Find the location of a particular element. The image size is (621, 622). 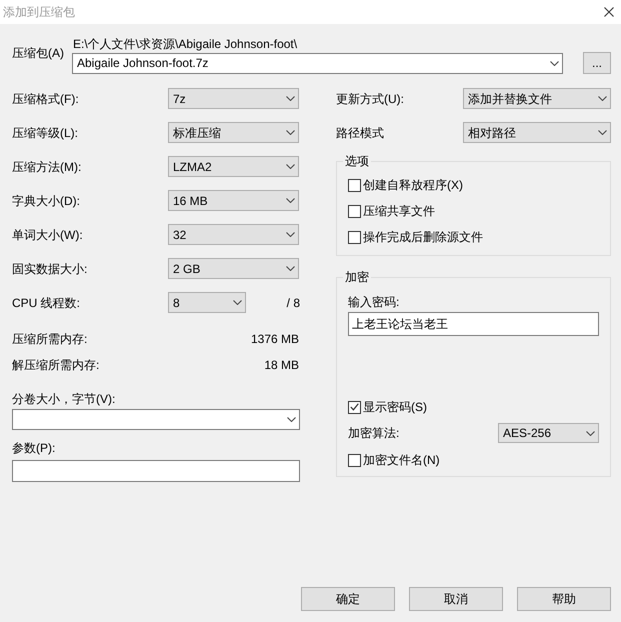

memory-value: 18 MB is located at coordinates (281, 365).